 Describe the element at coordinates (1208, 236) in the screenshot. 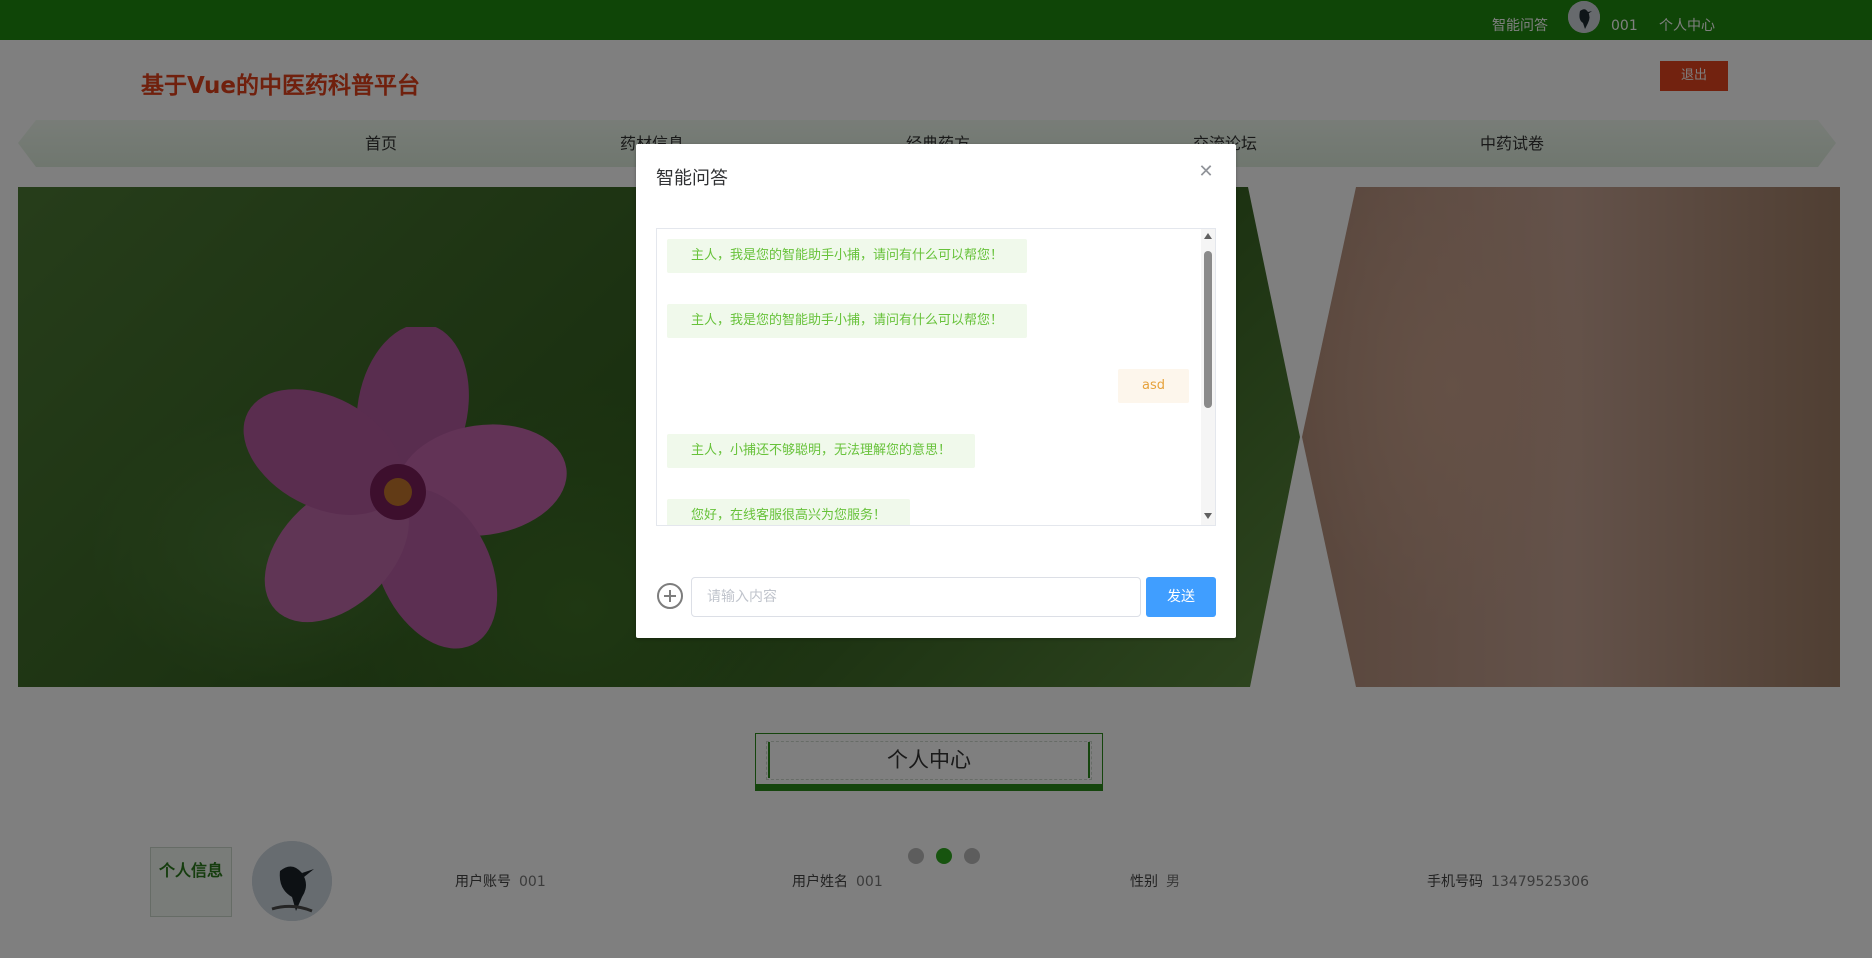

I see `scroll-up-arrow-icon` at that location.